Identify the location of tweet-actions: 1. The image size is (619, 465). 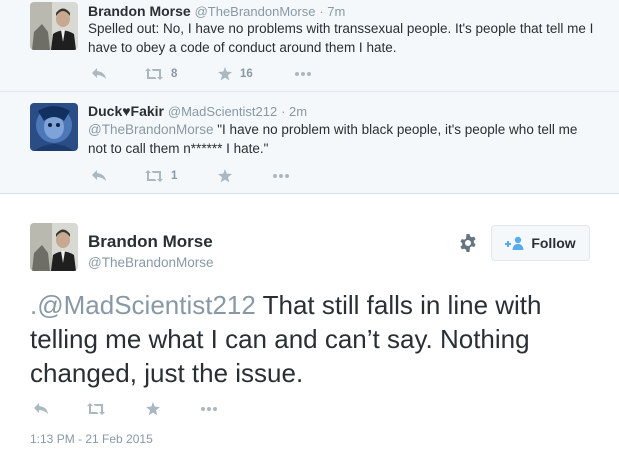
(208, 176).